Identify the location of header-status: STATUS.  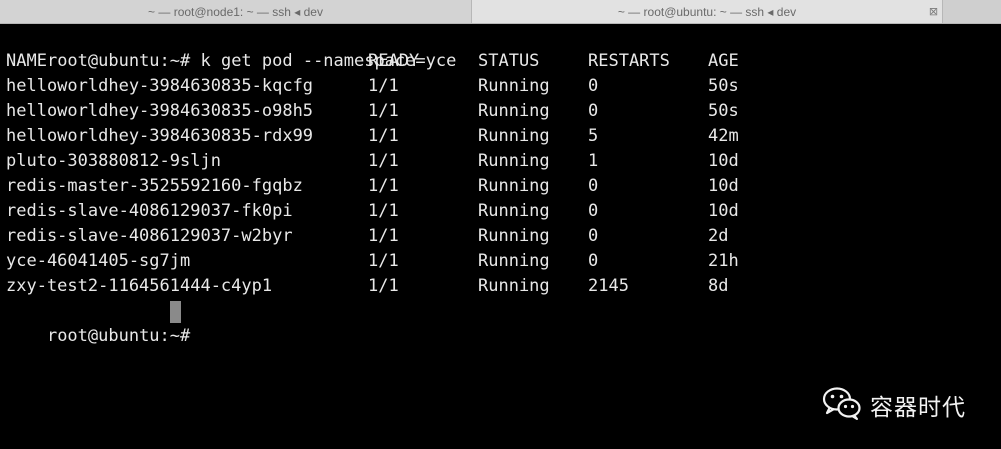
(509, 61).